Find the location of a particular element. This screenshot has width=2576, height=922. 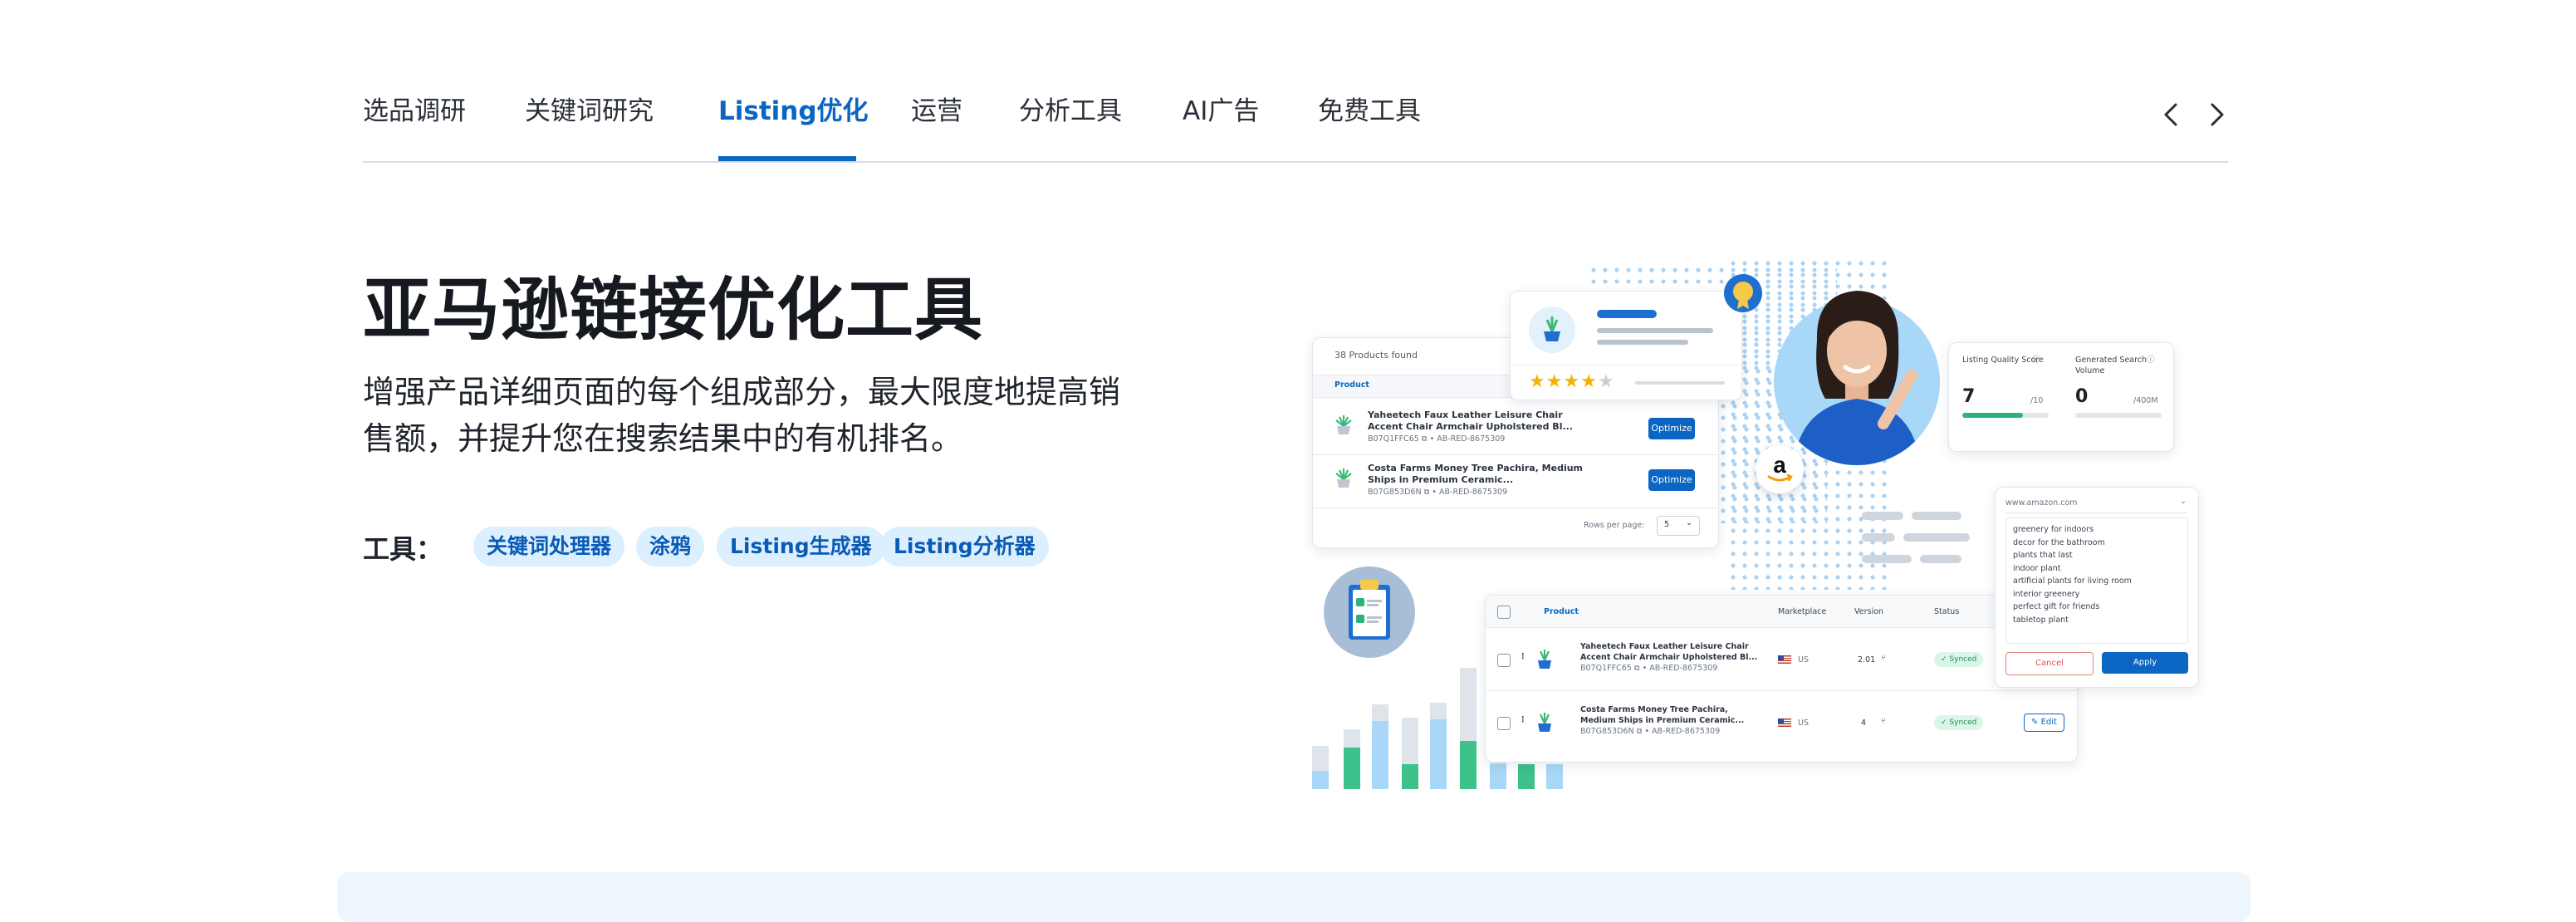

tab-product-research: 选品调研 is located at coordinates (415, 108).